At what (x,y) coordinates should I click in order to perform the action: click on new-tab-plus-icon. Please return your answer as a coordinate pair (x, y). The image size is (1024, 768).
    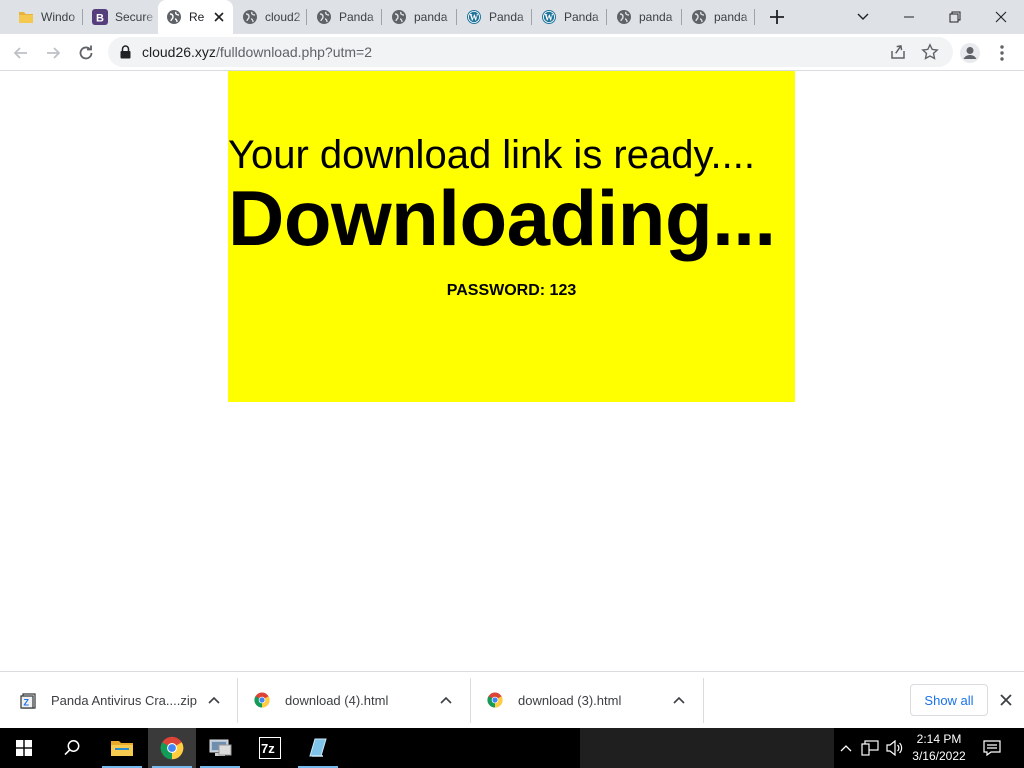
    Looking at the image, I should click on (777, 17).